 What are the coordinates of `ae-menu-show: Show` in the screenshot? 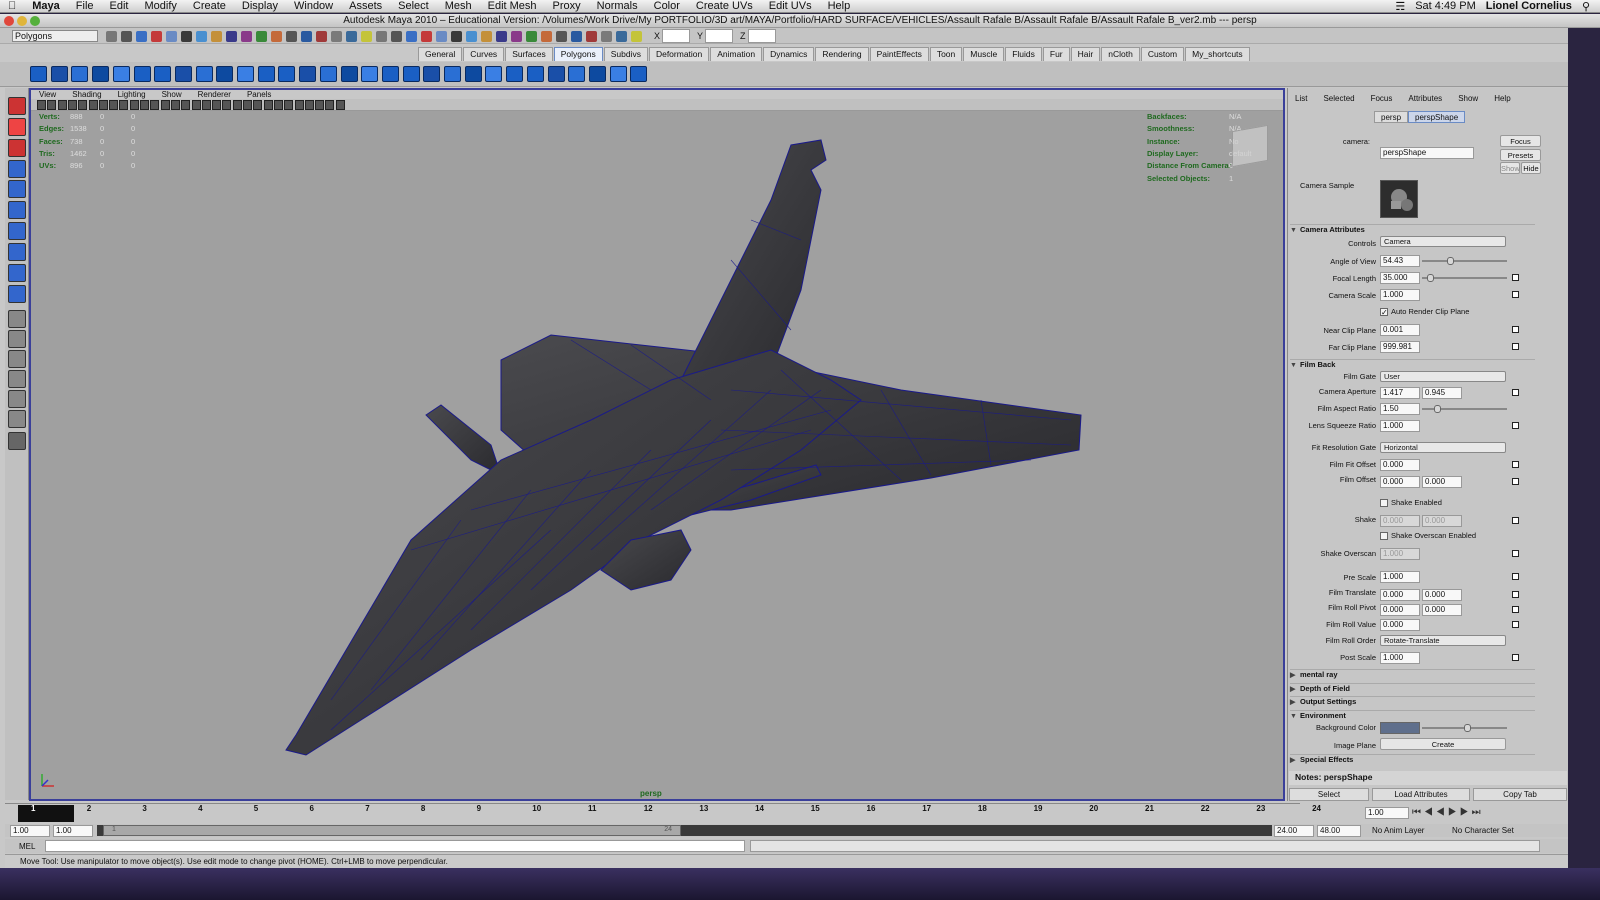 It's located at (1468, 99).